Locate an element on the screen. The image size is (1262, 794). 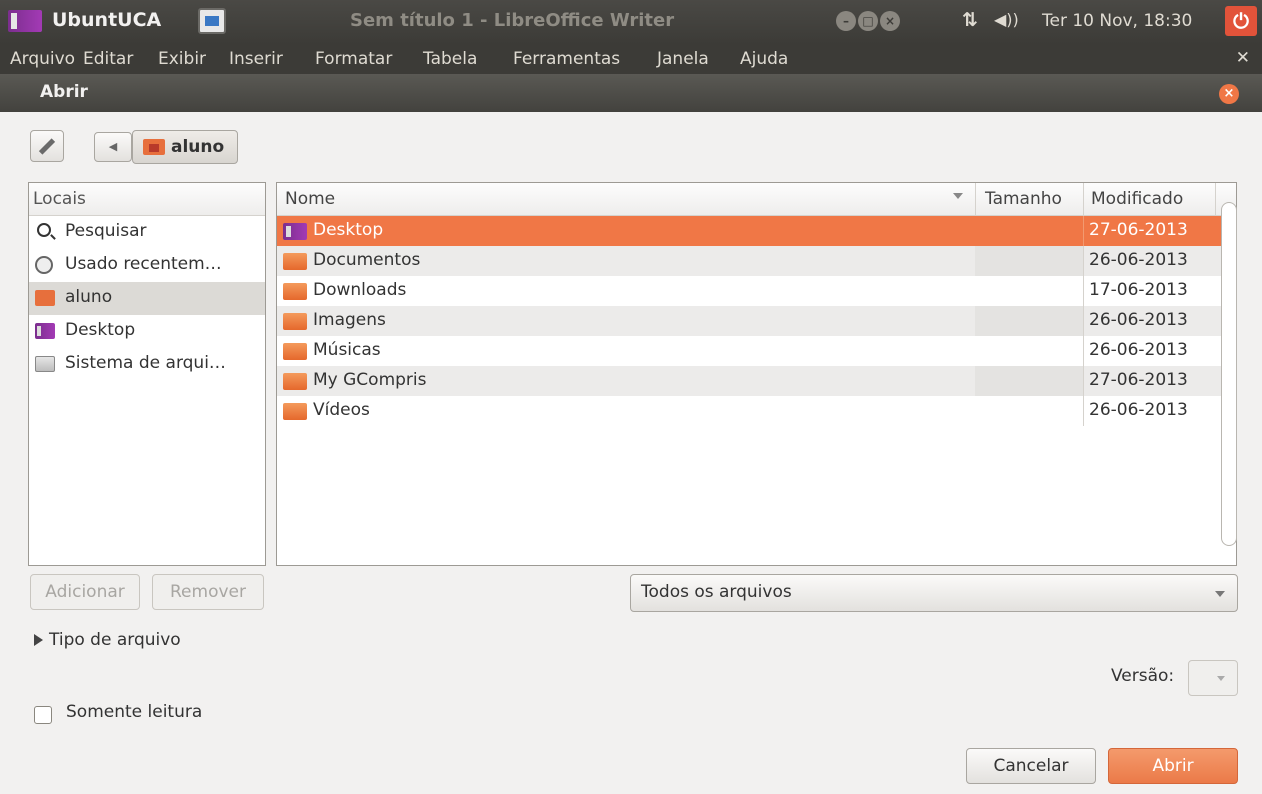
file-modified: 17-06-2013 is located at coordinates (1138, 290).